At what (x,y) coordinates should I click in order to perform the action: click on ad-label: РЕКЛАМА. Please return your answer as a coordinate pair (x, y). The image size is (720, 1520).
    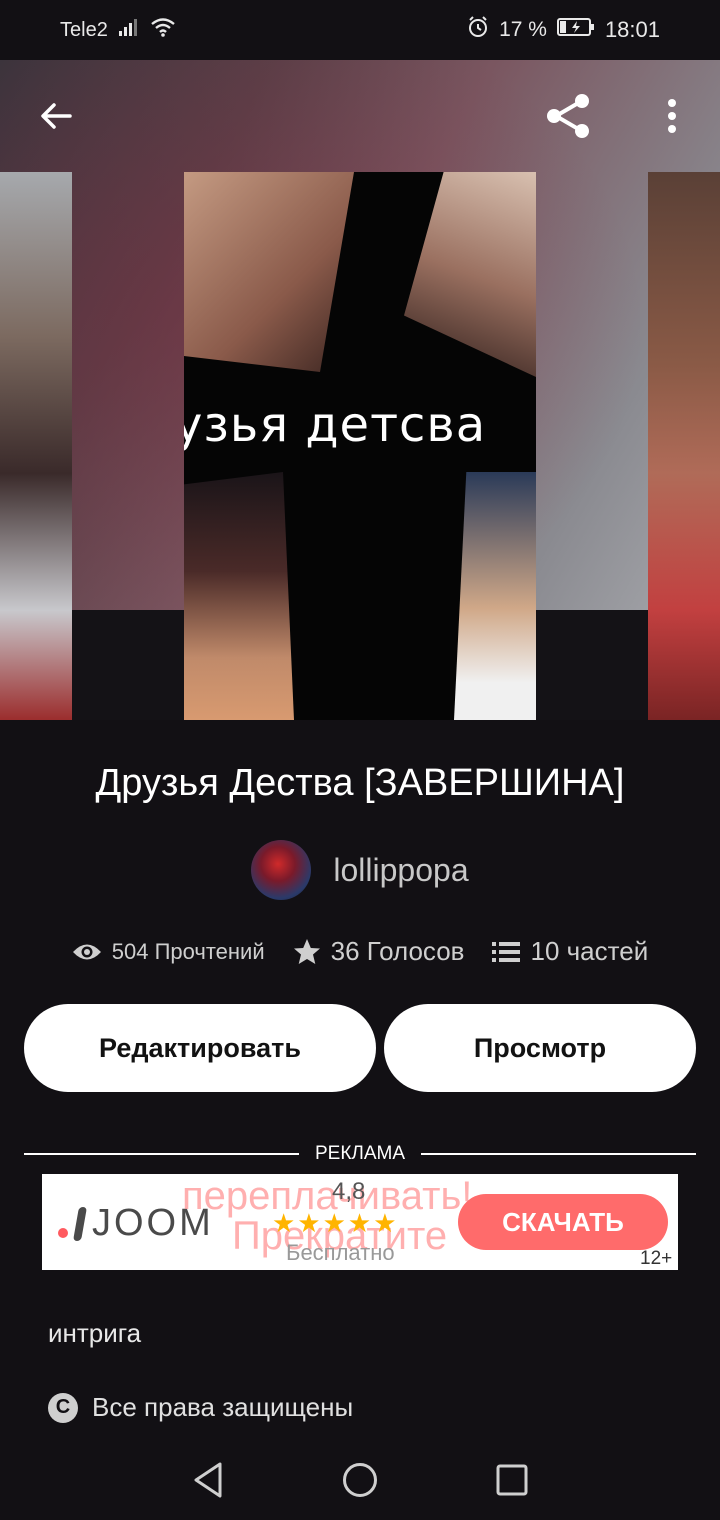
    Looking at the image, I should click on (360, 1153).